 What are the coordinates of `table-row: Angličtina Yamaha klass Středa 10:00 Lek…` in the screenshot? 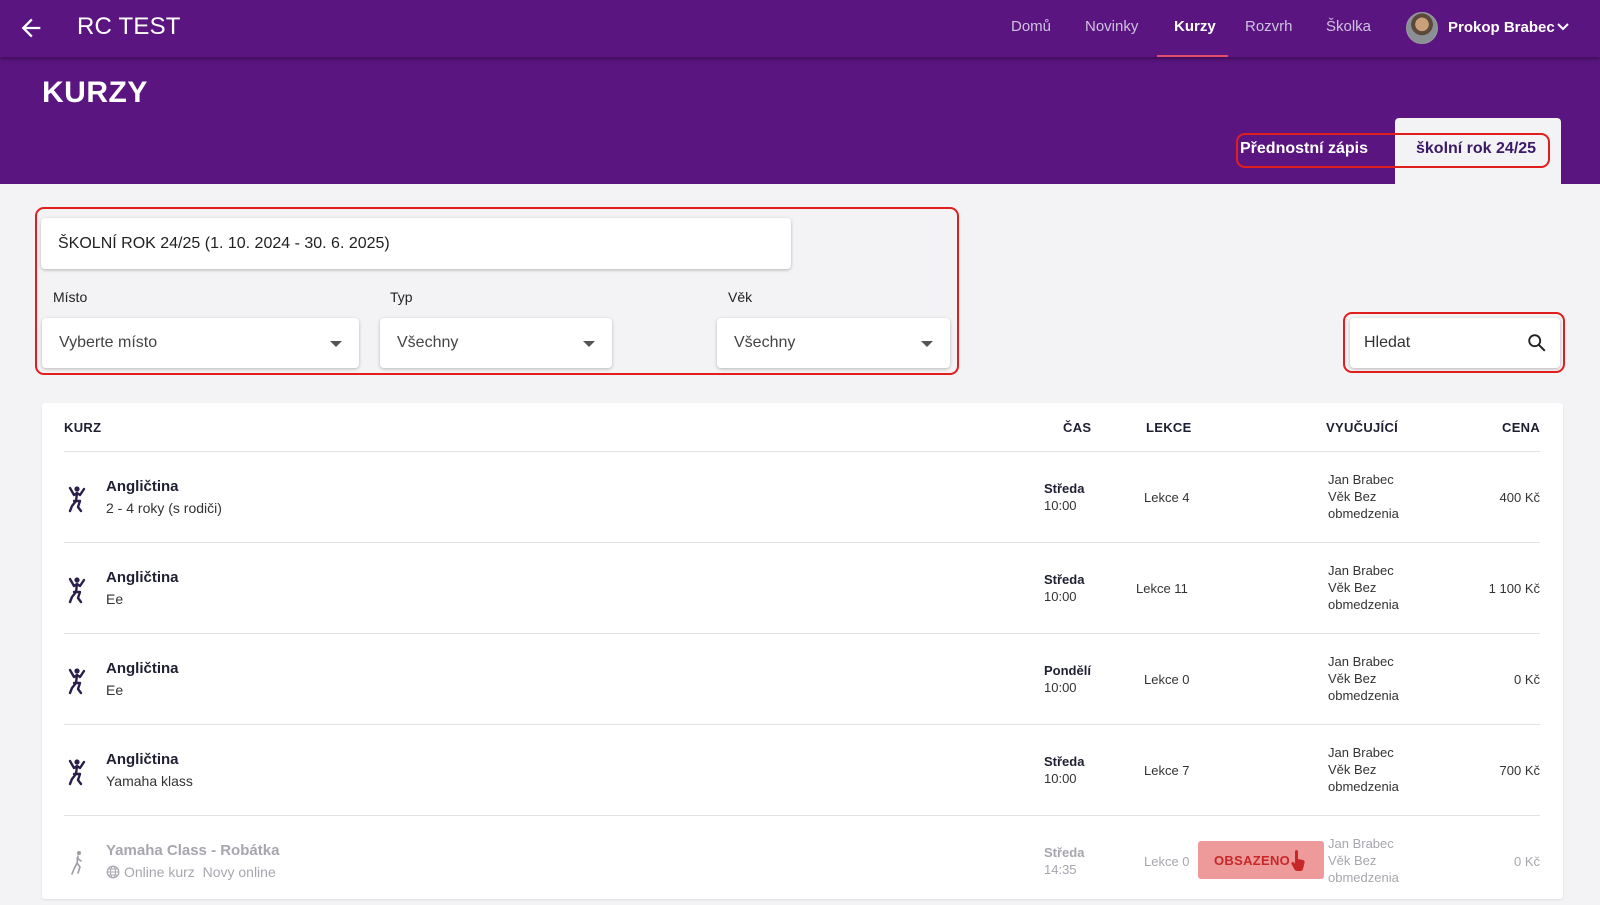 It's located at (802, 769).